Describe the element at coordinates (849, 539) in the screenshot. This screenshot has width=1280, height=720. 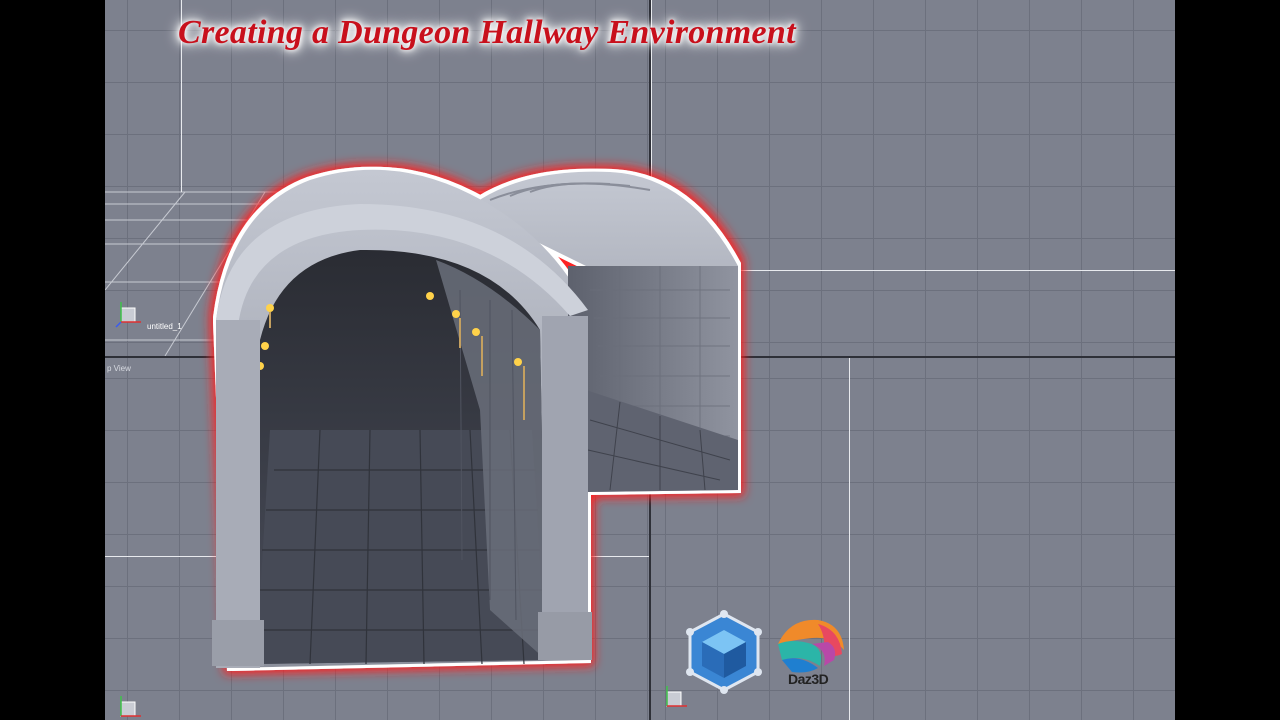
I see `axis-line` at that location.